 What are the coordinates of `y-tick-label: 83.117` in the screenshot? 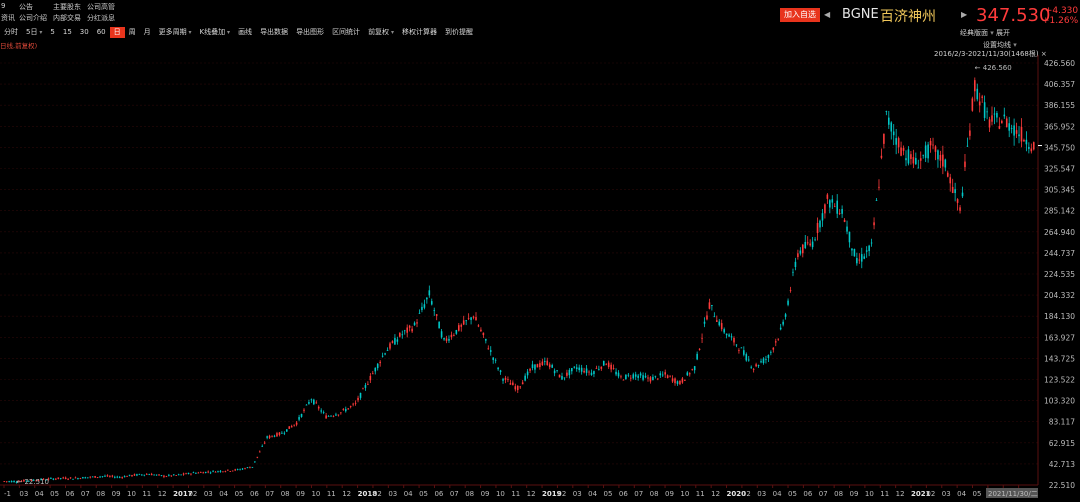 It's located at (1062, 422).